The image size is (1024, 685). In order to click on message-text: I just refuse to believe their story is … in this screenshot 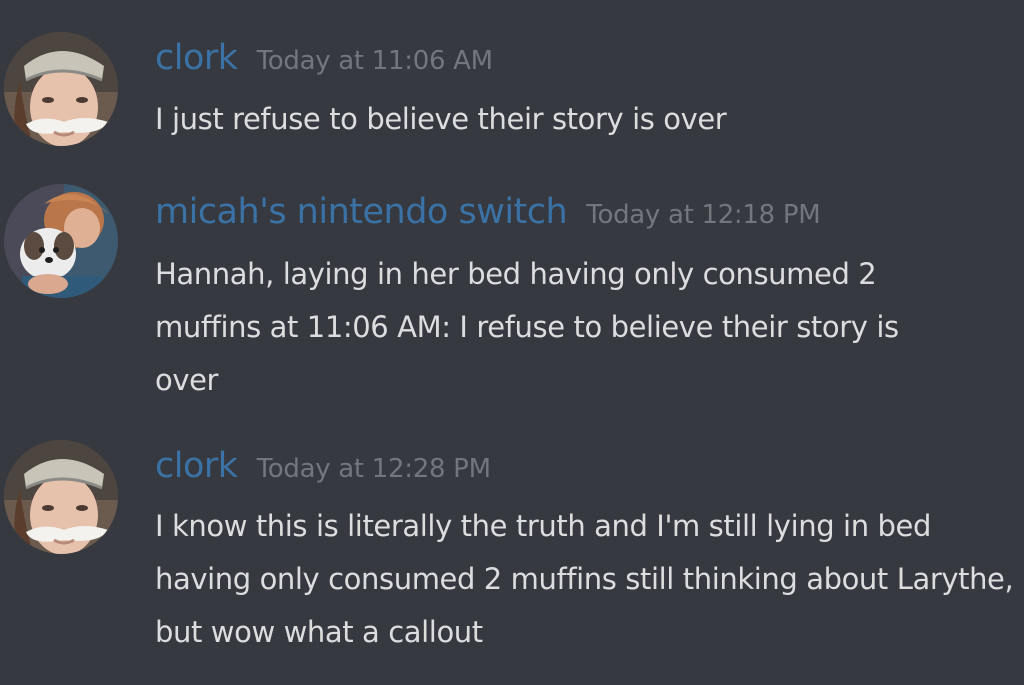, I will do `click(441, 119)`.